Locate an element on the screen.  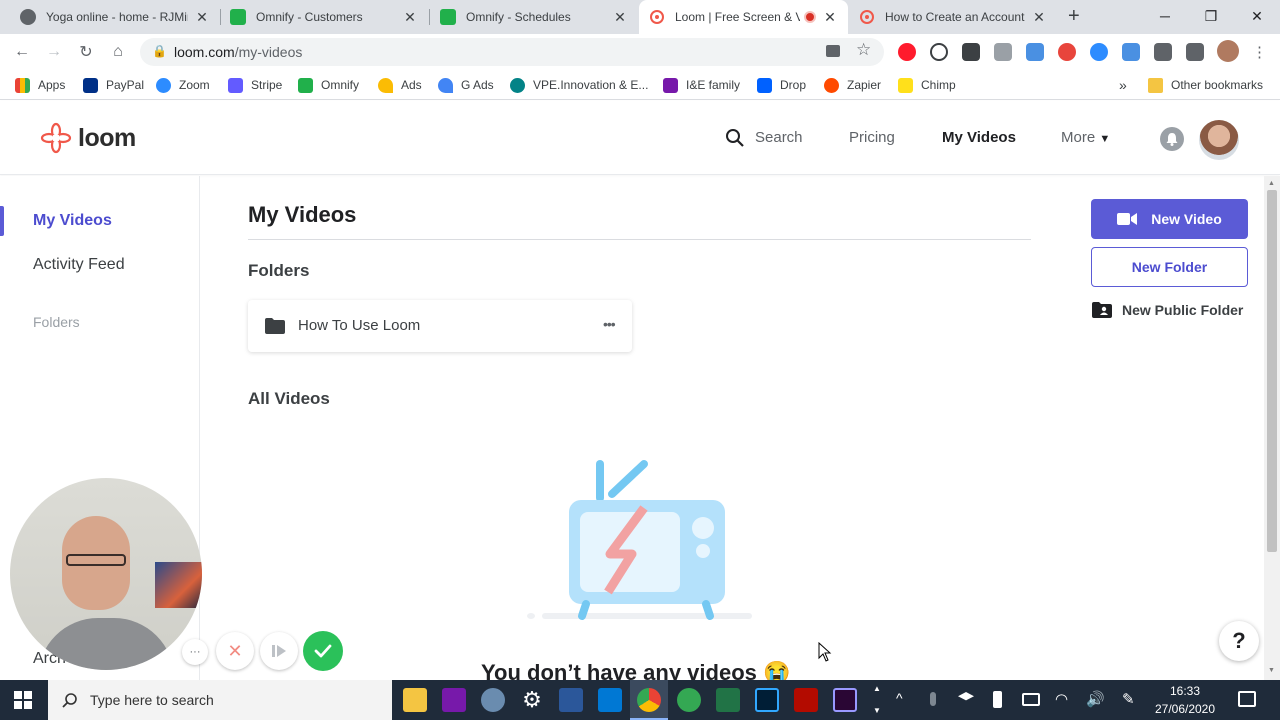
phone-icon is located at coordinates (997, 699).